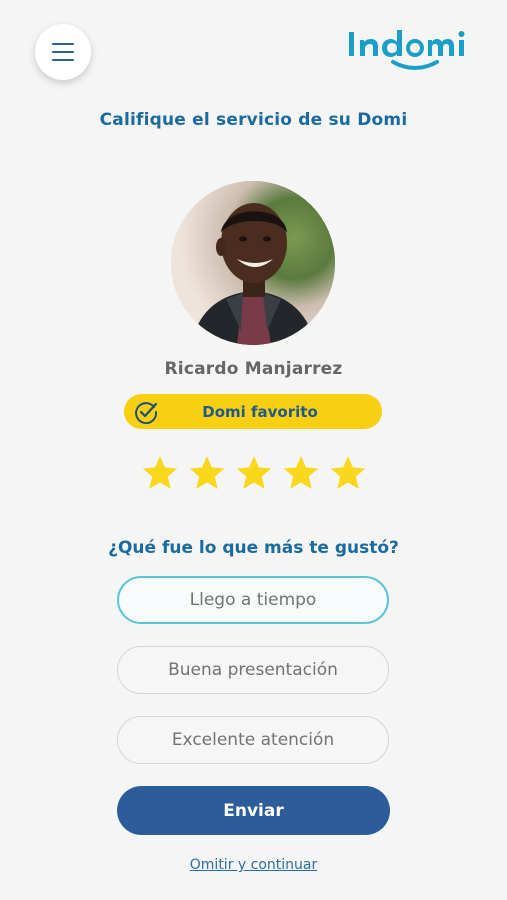  Describe the element at coordinates (253, 810) in the screenshot. I see `submit-button: Enviar` at that location.